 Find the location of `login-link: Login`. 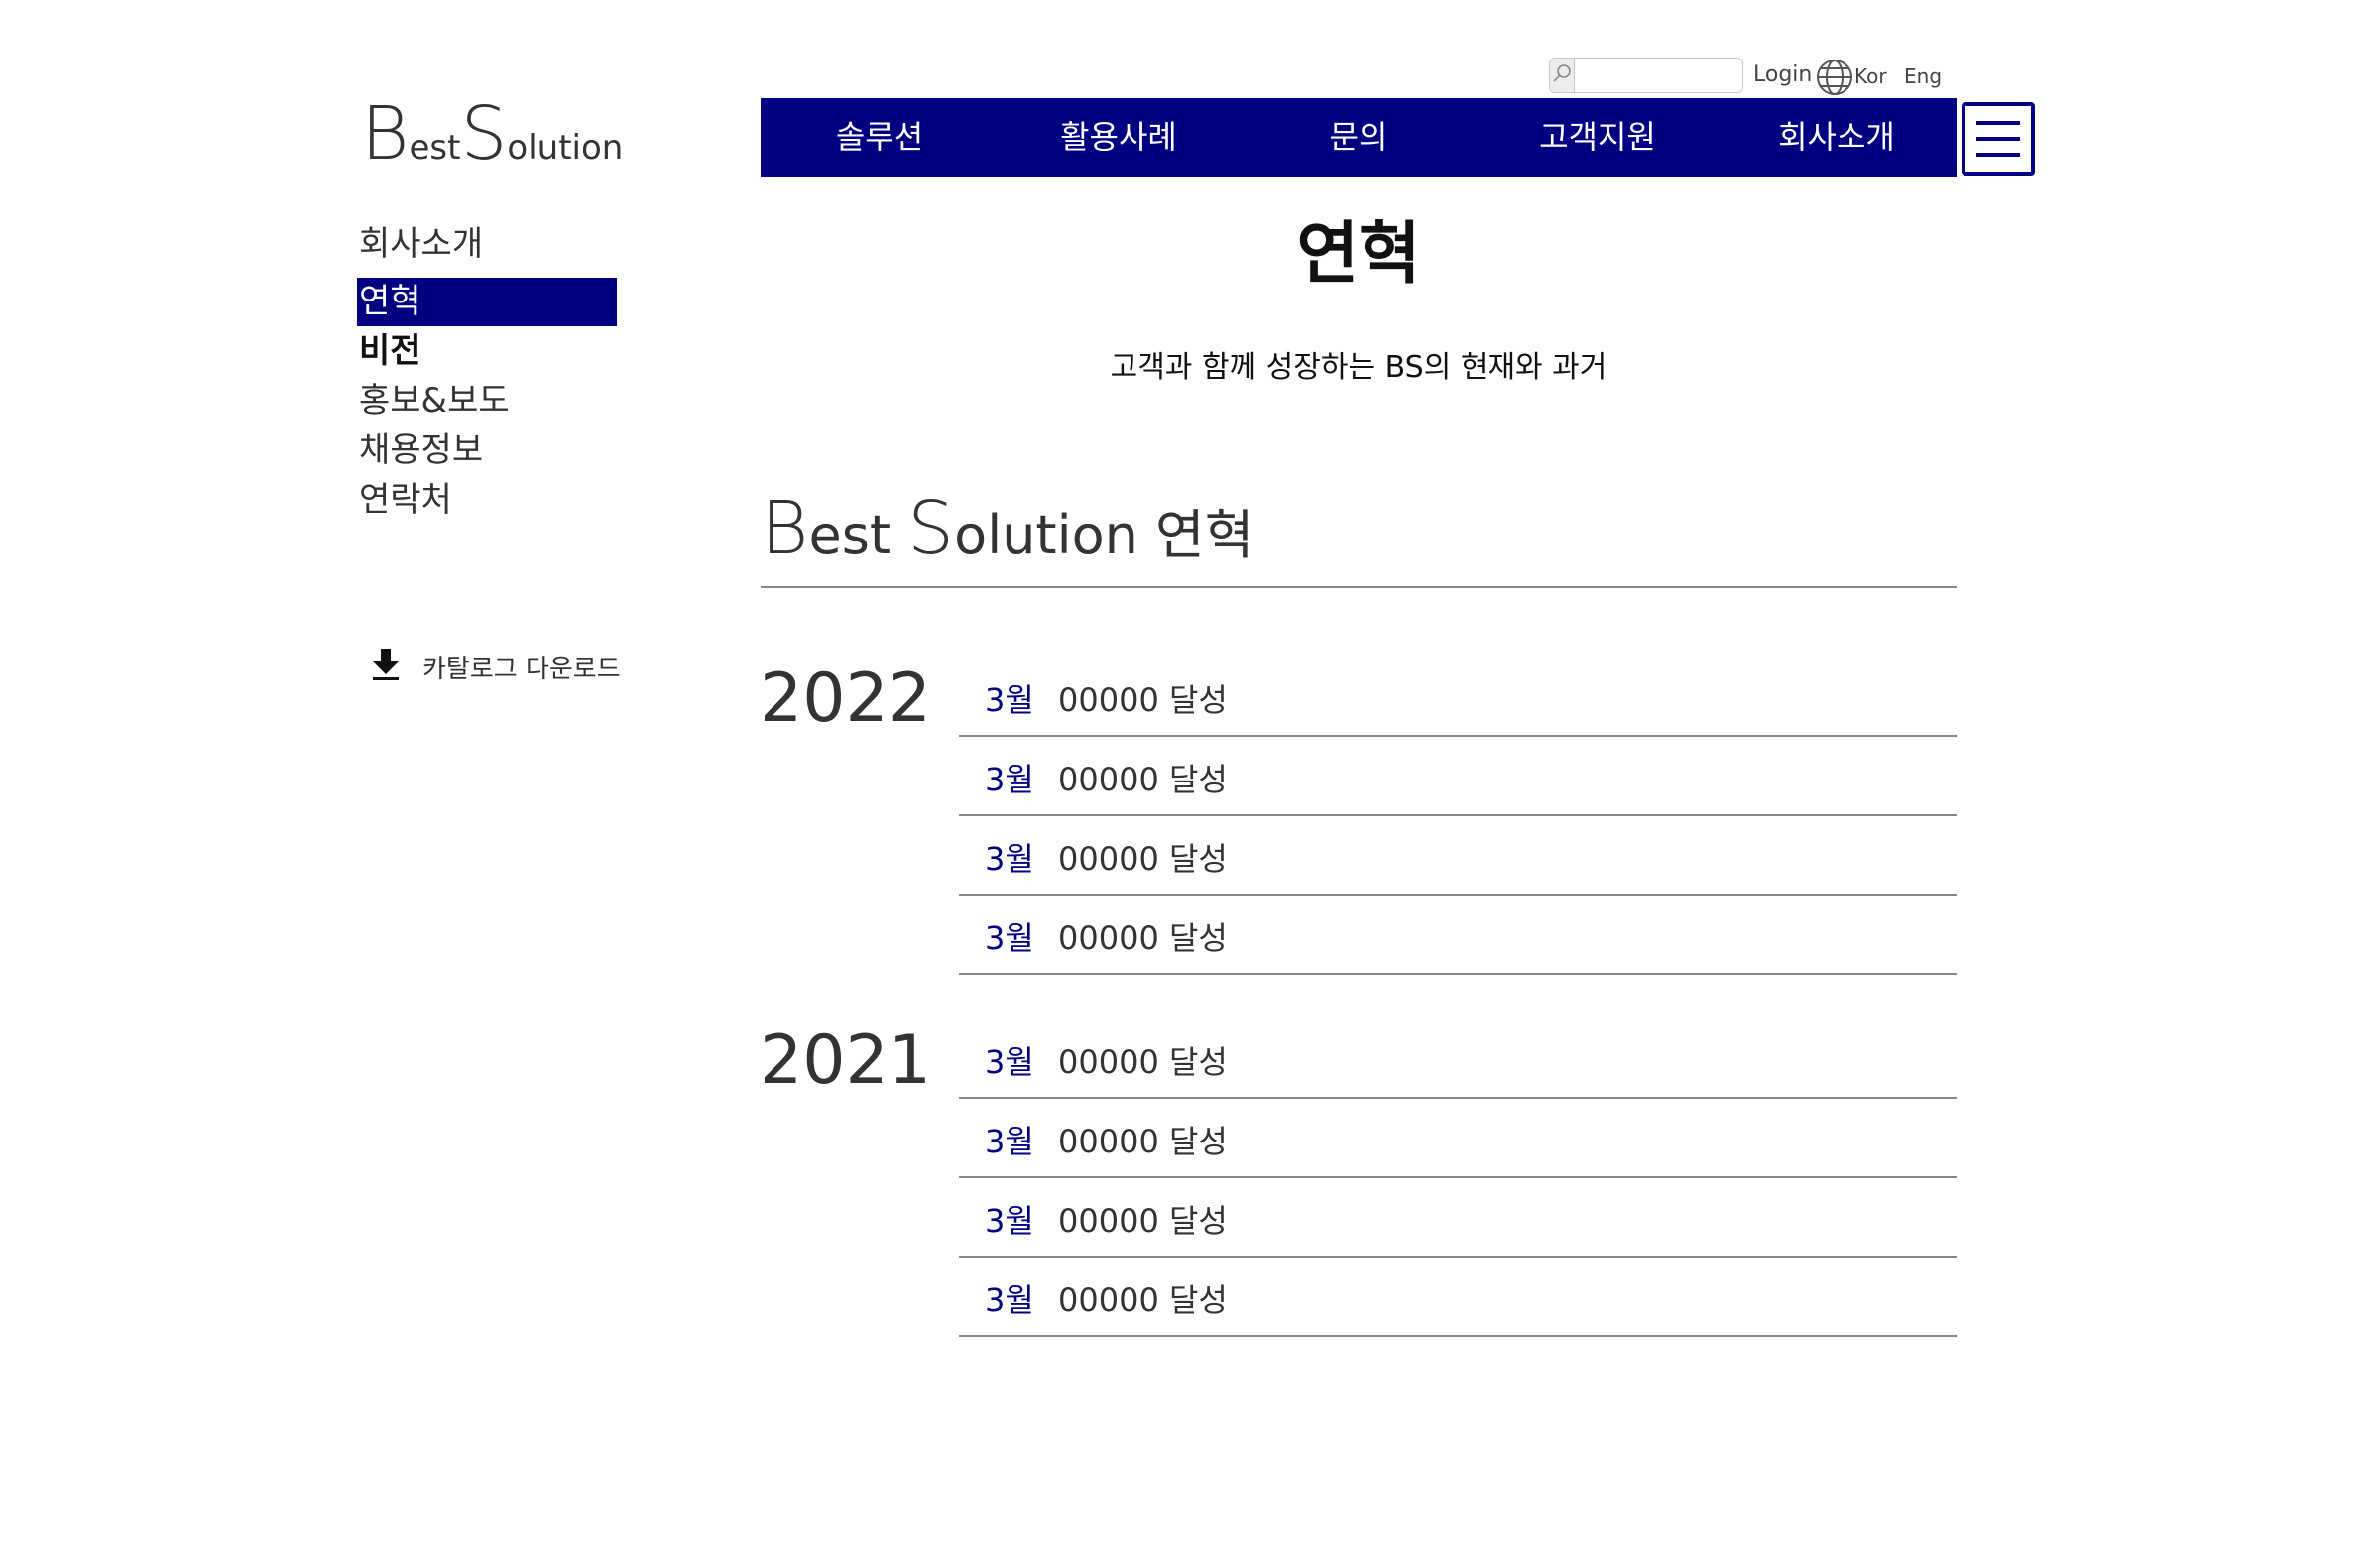

login-link: Login is located at coordinates (1782, 74).